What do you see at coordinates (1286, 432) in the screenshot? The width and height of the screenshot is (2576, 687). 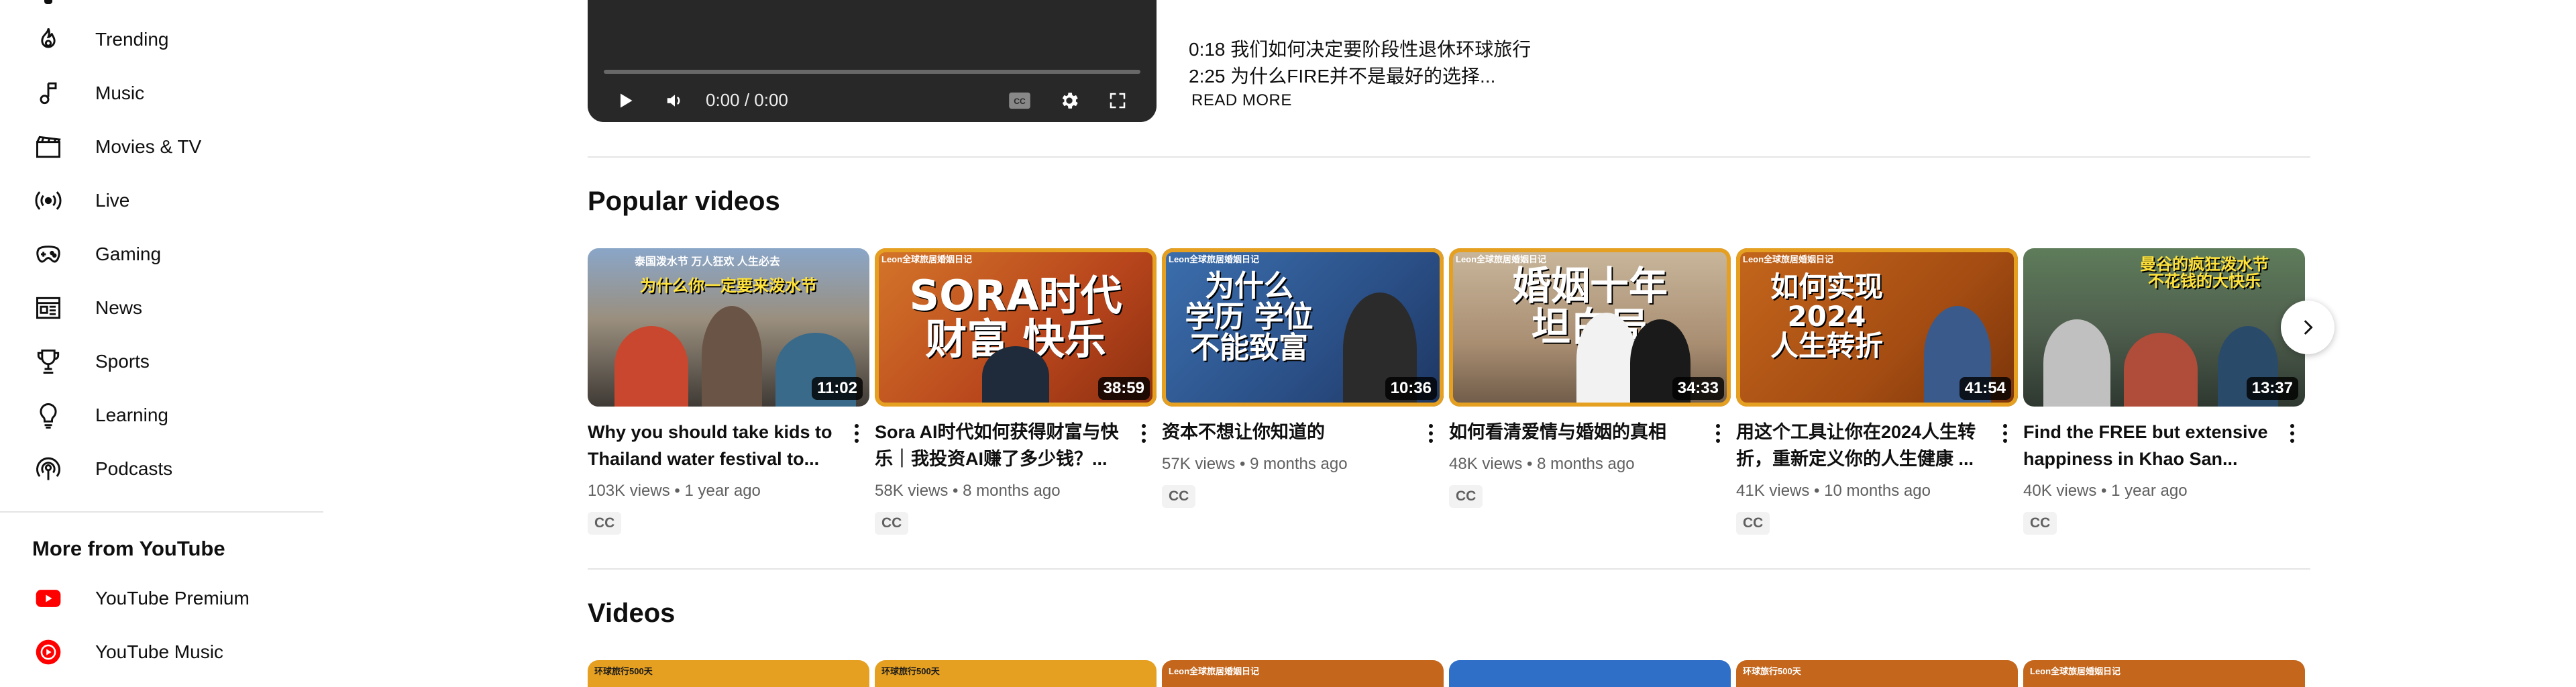 I see `video-title: 资本不想让你知道的` at bounding box center [1286, 432].